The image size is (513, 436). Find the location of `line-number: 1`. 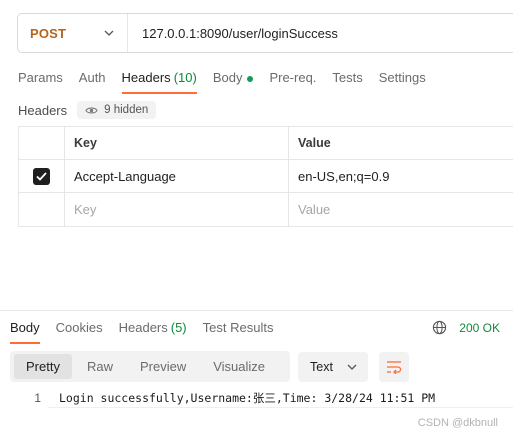

line-number: 1 is located at coordinates (37, 398).